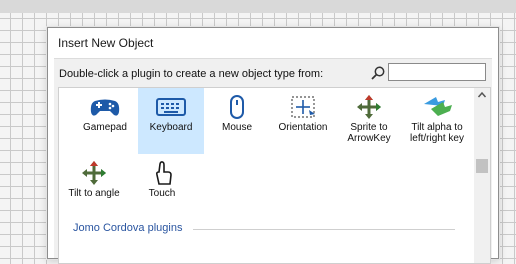  What do you see at coordinates (163, 173) in the screenshot?
I see `touch-icon` at bounding box center [163, 173].